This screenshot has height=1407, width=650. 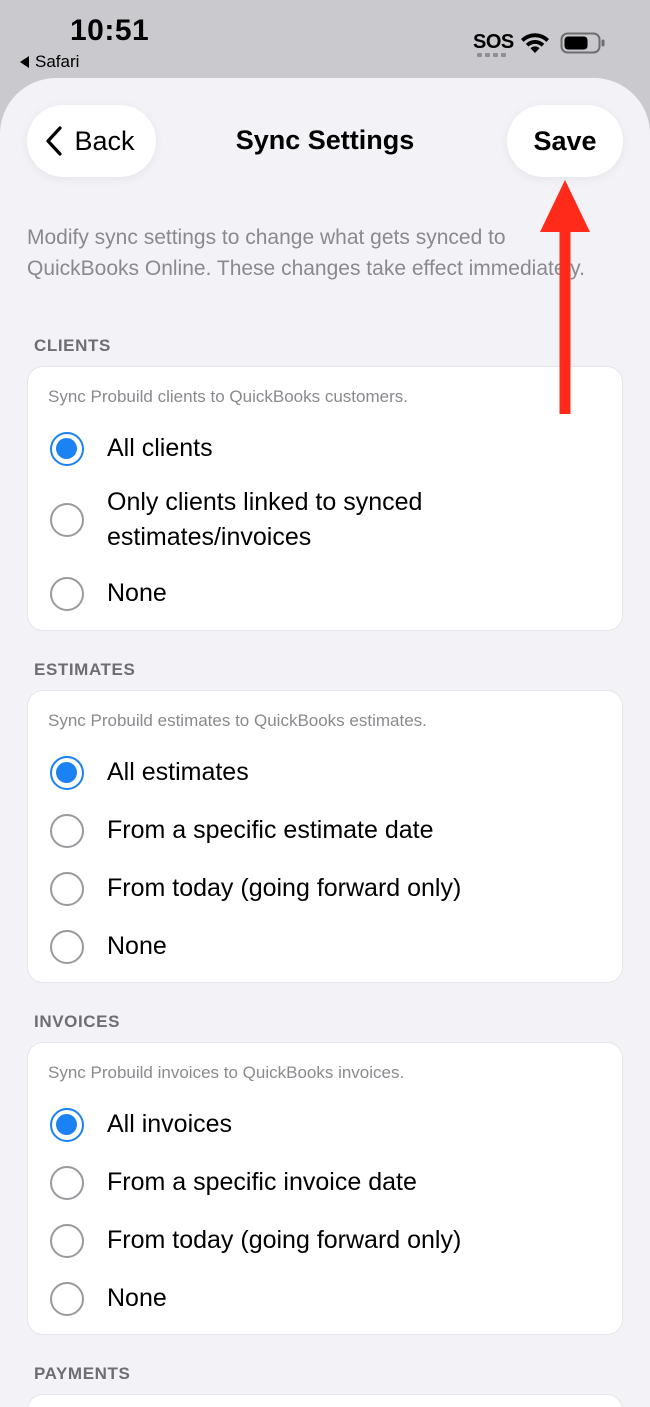 I want to click on option-label: From a specific invoice date, so click(x=262, y=1182).